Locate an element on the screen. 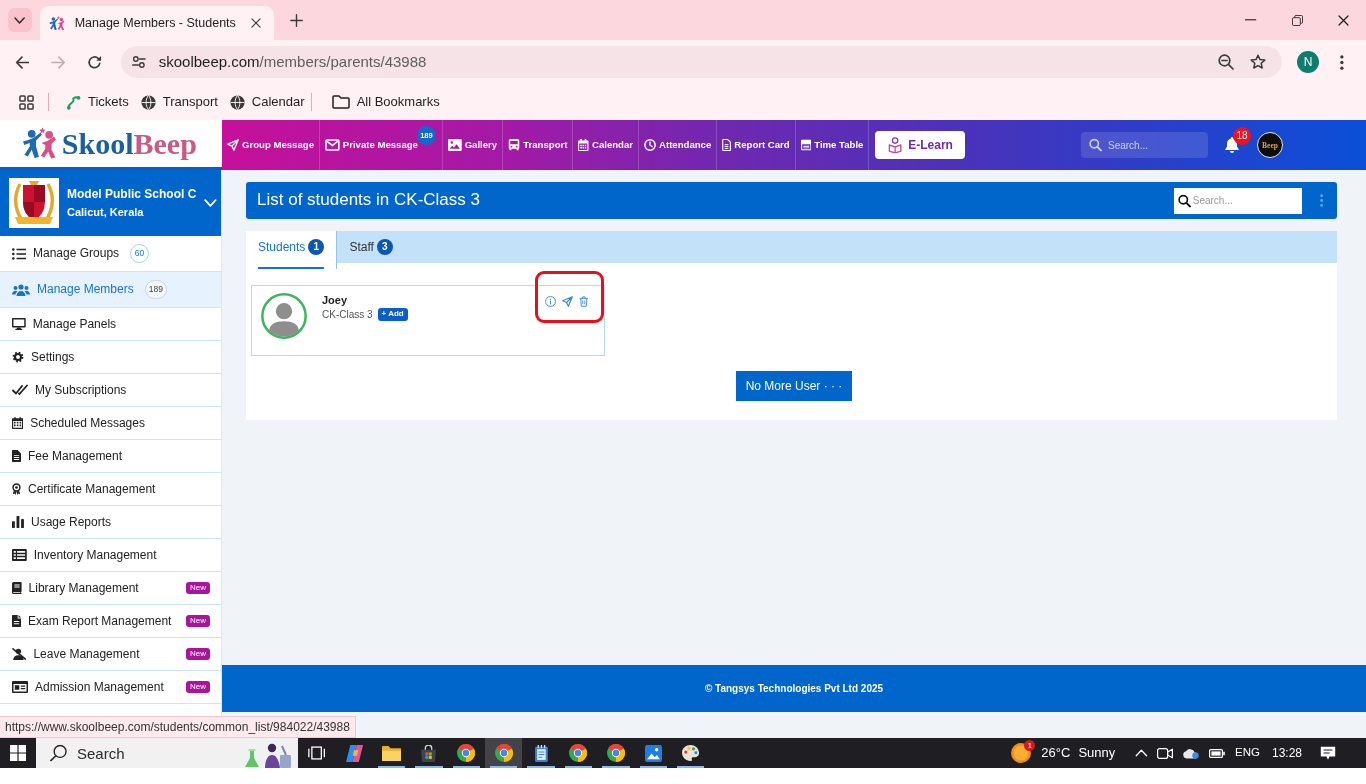  trash-icon is located at coordinates (584, 301).